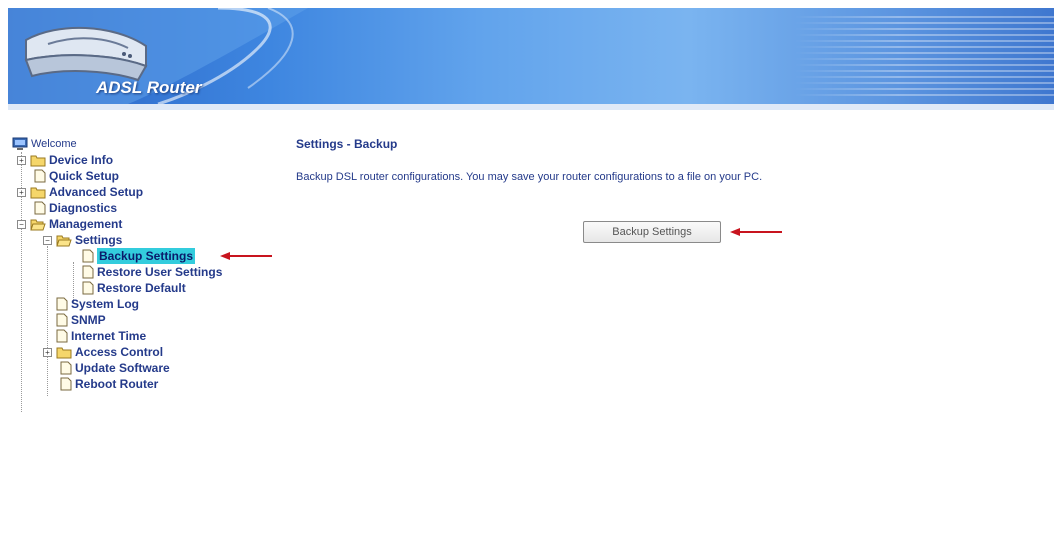 This screenshot has height=546, width=1058. What do you see at coordinates (109, 336) in the screenshot?
I see `tree-label: Internet Time` at bounding box center [109, 336].